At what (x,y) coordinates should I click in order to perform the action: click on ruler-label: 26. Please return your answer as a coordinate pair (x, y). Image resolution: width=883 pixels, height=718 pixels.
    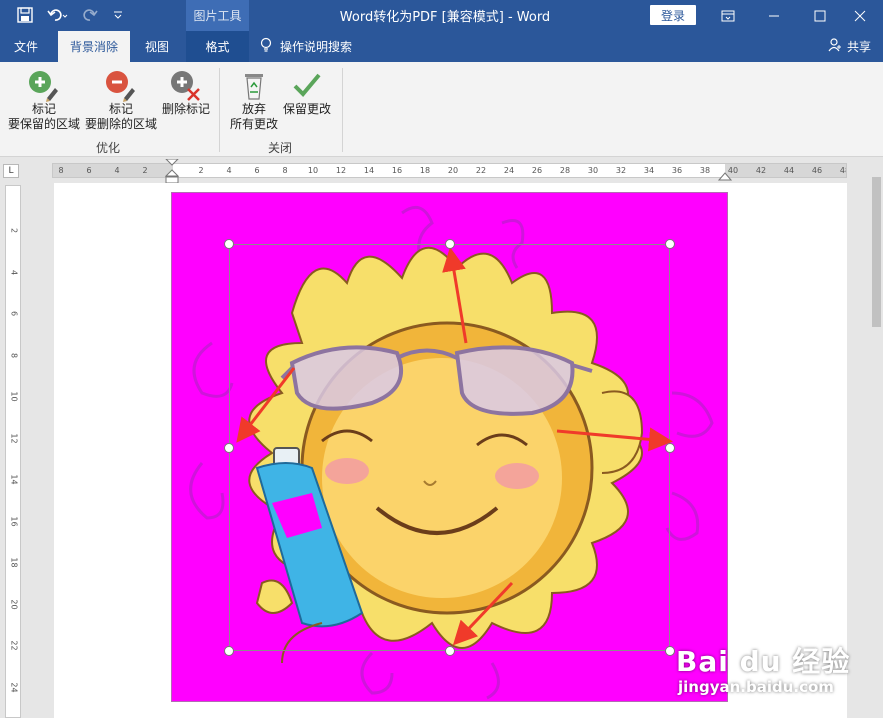
    Looking at the image, I should click on (537, 170).